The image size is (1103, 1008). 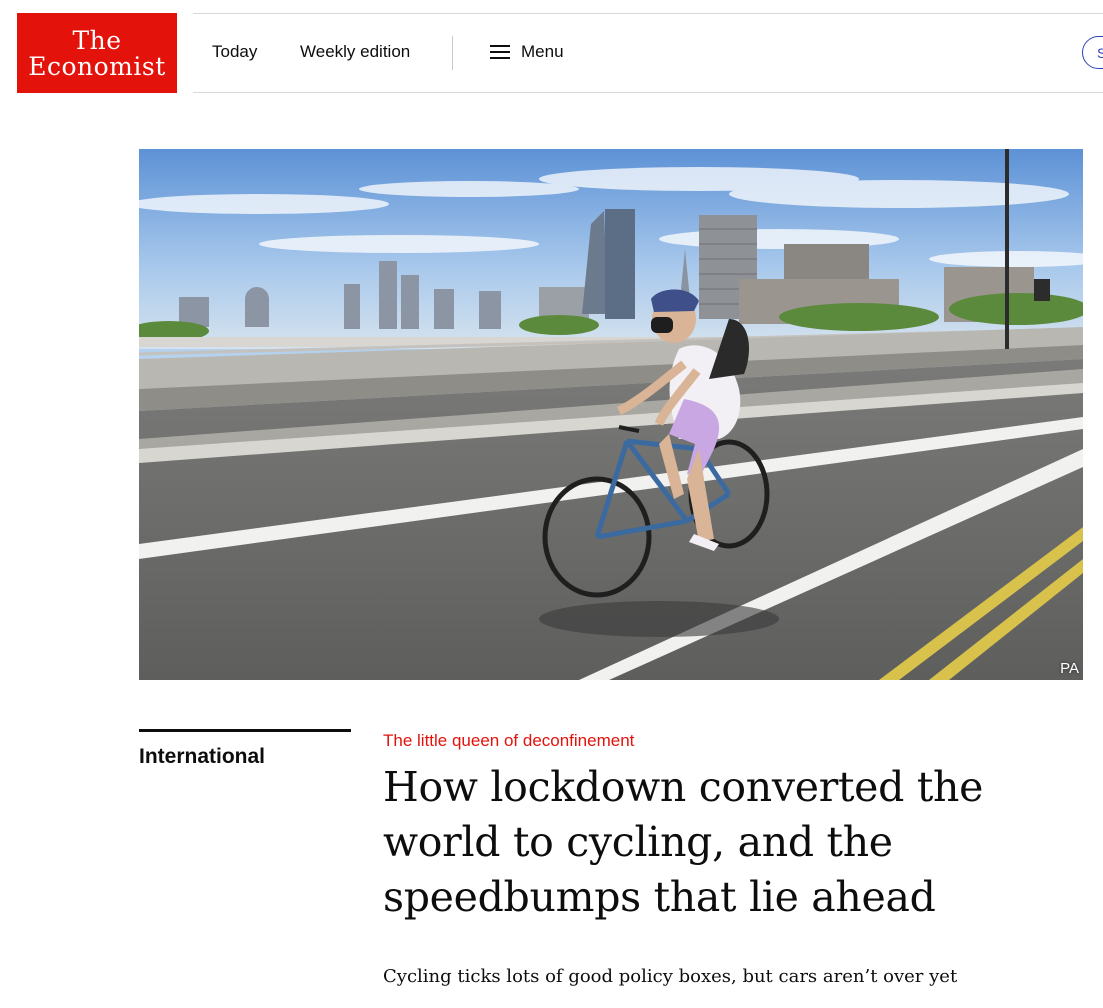 I want to click on economist-logo: The Economist, so click(x=97, y=53).